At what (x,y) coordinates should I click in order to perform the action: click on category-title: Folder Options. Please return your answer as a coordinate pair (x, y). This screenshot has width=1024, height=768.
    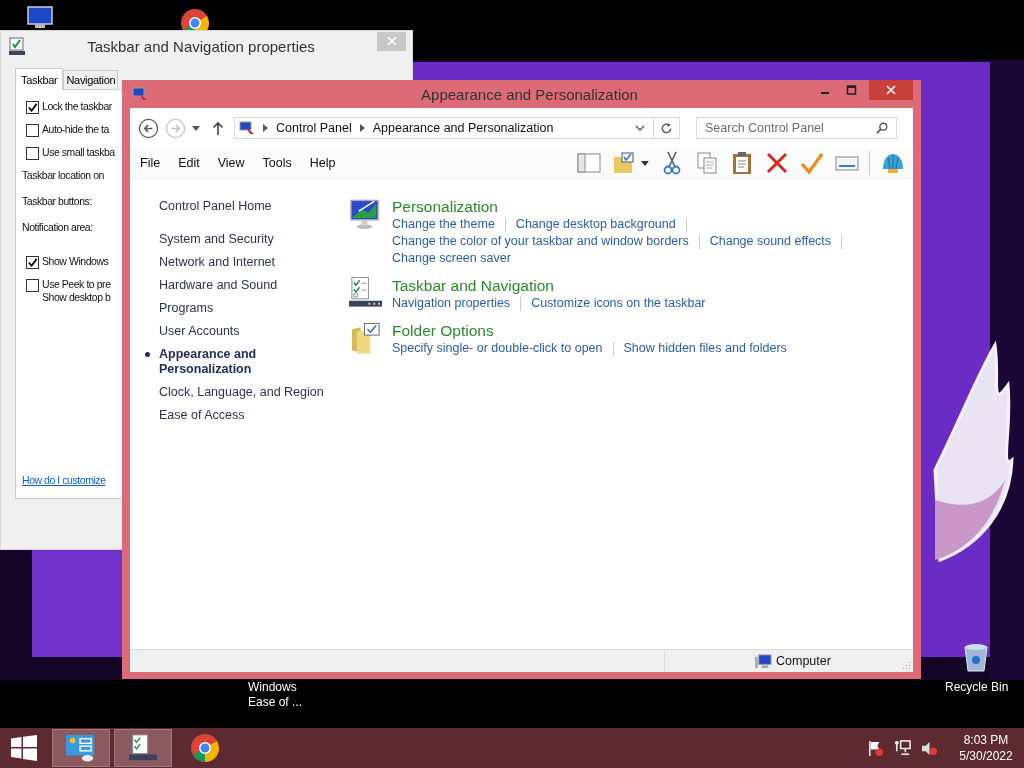
    Looking at the image, I should click on (443, 330).